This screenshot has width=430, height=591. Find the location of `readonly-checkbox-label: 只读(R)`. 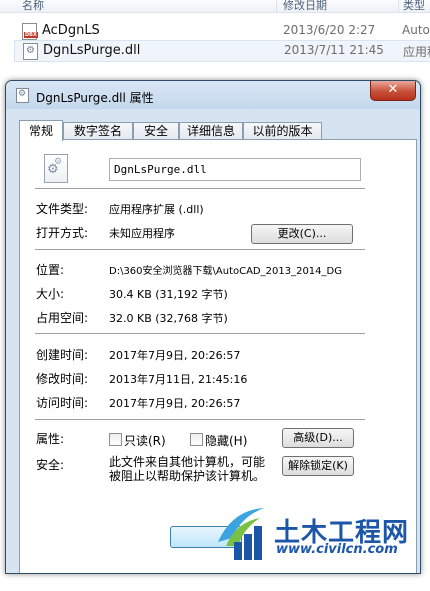

readonly-checkbox-label: 只读(R) is located at coordinates (145, 440).